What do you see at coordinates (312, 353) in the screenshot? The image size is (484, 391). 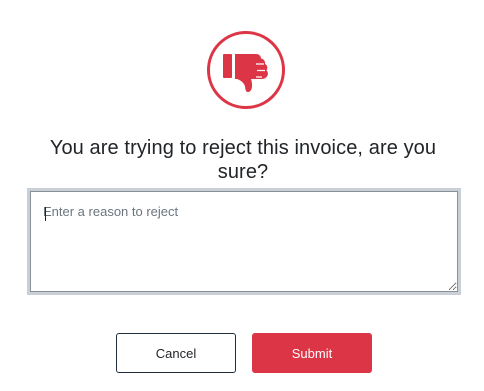 I see `submit-button: Submit` at bounding box center [312, 353].